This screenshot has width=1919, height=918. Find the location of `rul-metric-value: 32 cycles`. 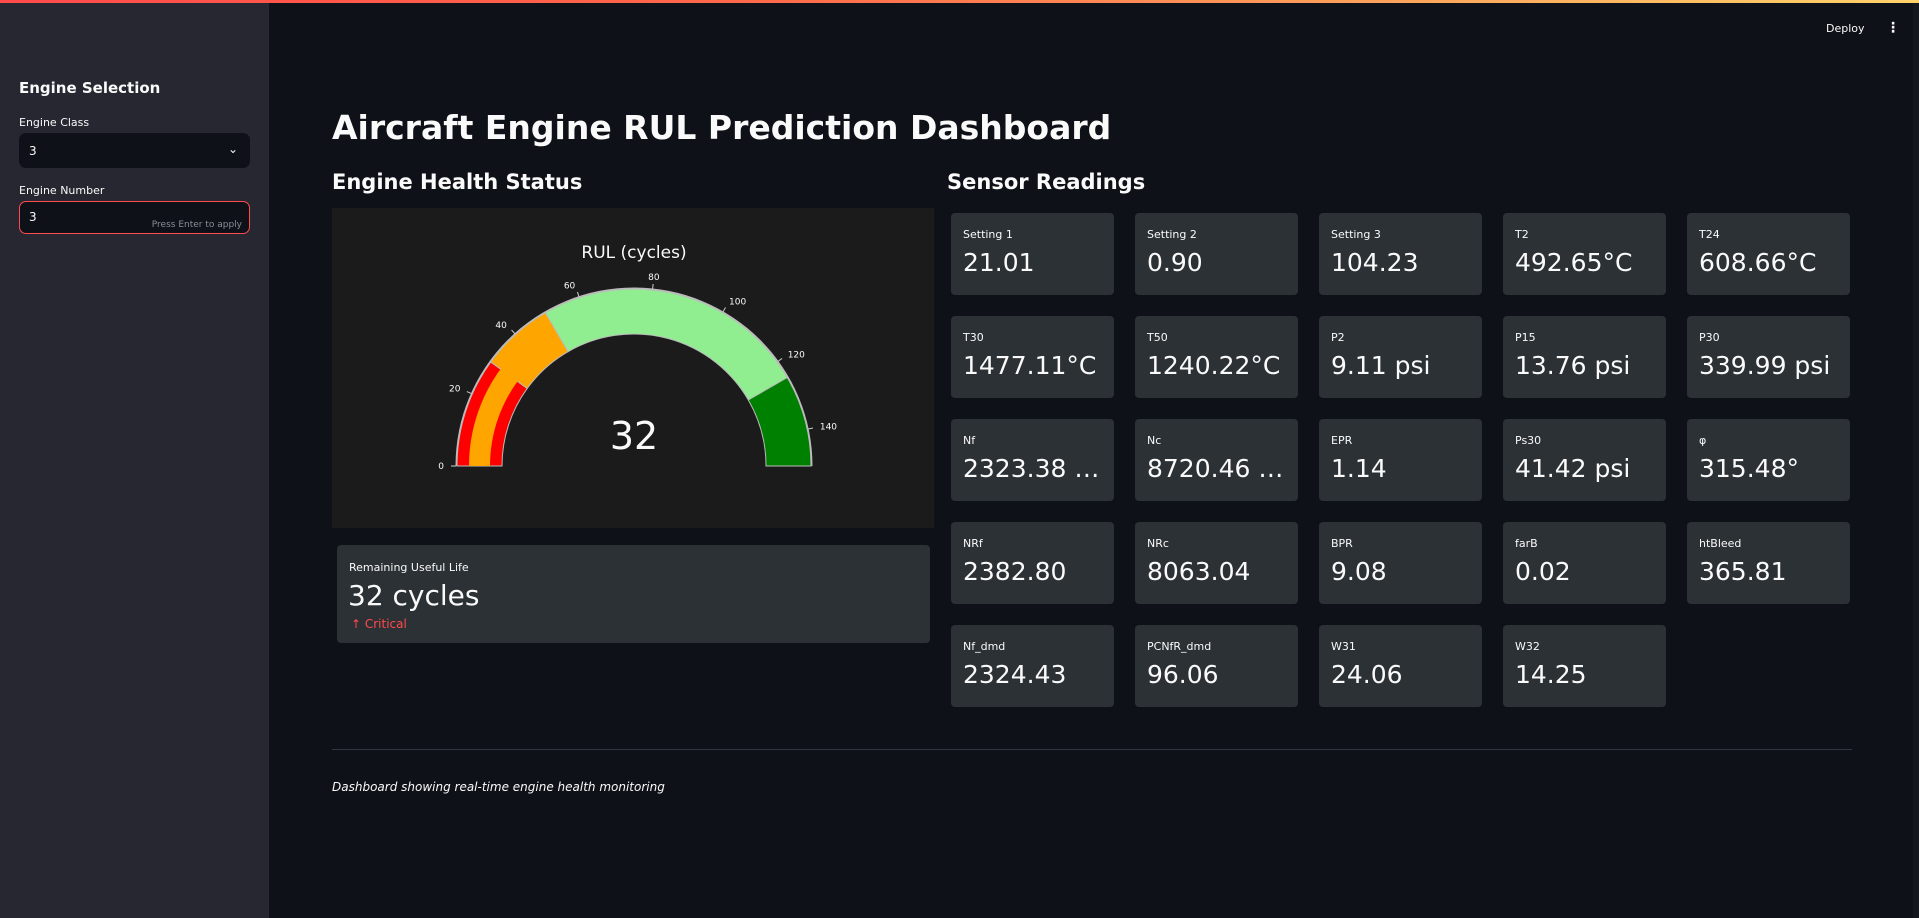

rul-metric-value: 32 cycles is located at coordinates (414, 595).